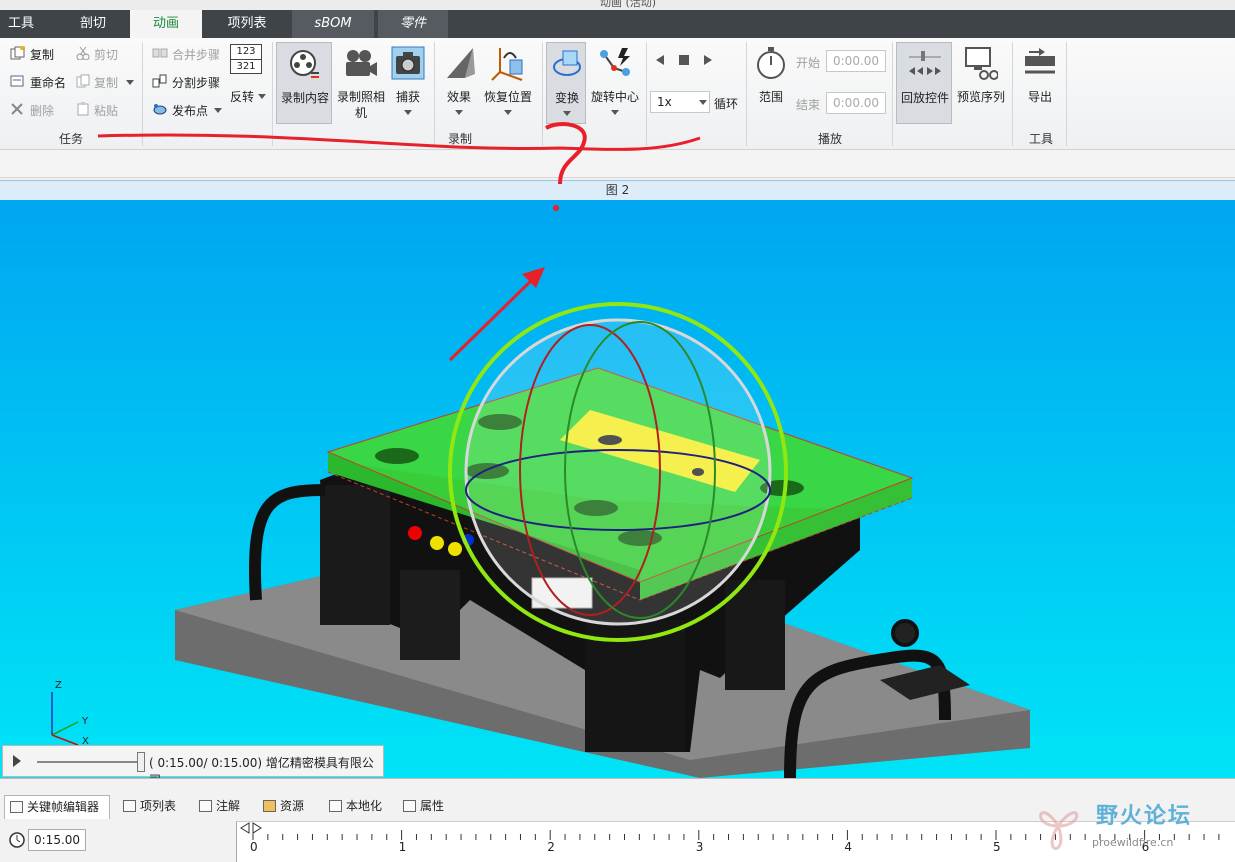 This screenshot has height=862, width=1235. Describe the element at coordinates (190, 110) in the screenshot. I see `publish-point-button: 发布点` at that location.